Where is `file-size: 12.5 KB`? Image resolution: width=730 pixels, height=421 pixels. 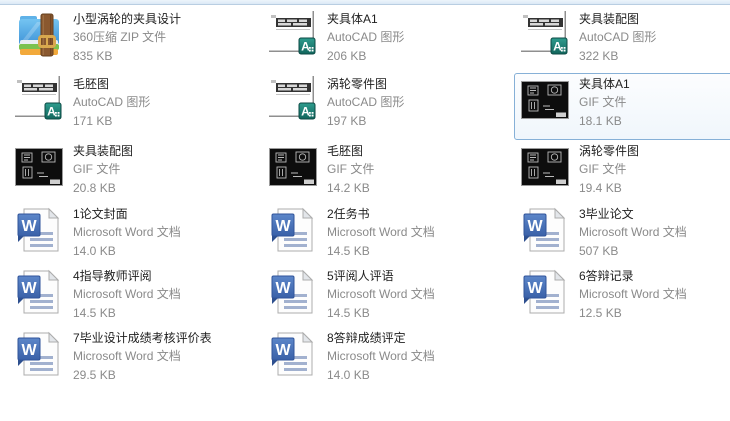 file-size: 12.5 KB is located at coordinates (600, 313).